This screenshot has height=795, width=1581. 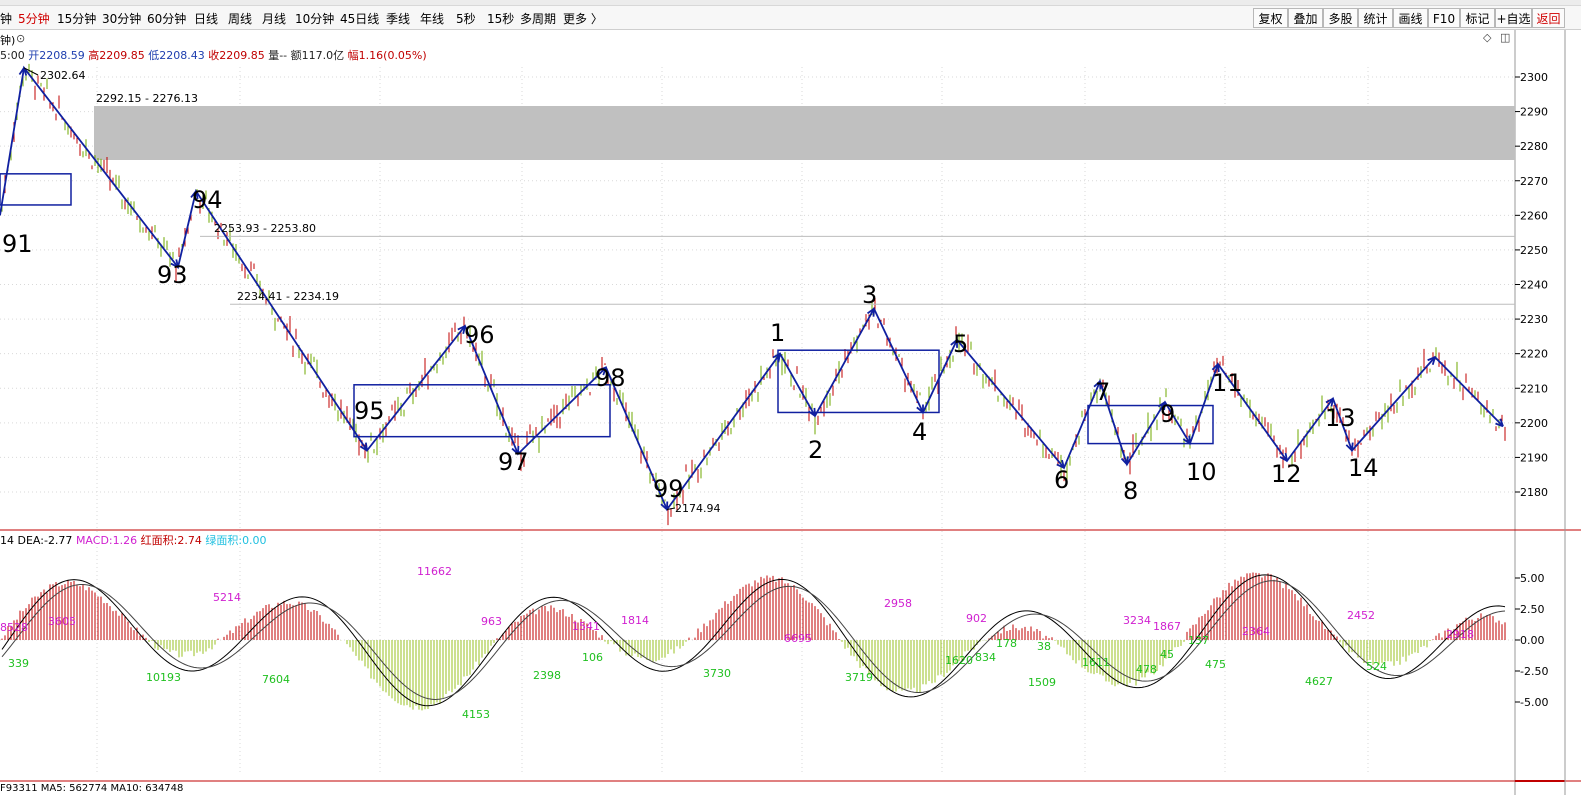 I want to click on wave-label-97: 97, so click(x=513, y=462).